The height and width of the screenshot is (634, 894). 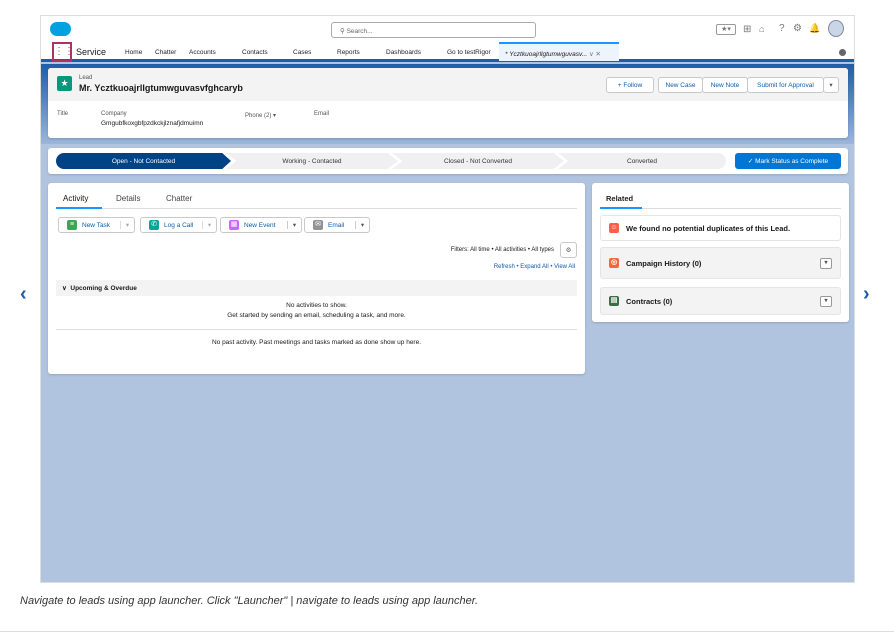 What do you see at coordinates (316, 288) in the screenshot?
I see `upcoming-overdue-section: ∨ Upcoming & Overdue` at bounding box center [316, 288].